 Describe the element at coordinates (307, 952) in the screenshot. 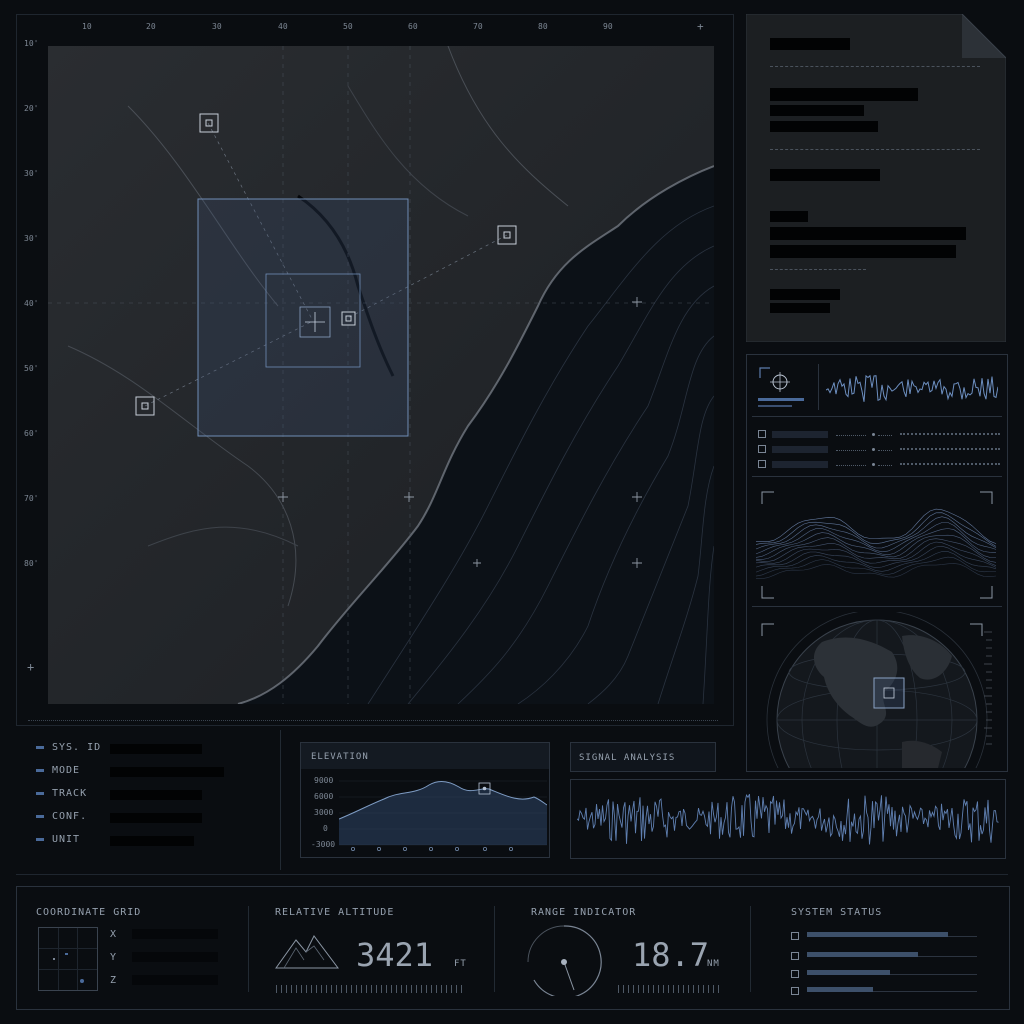

I see `mountain-icon` at that location.